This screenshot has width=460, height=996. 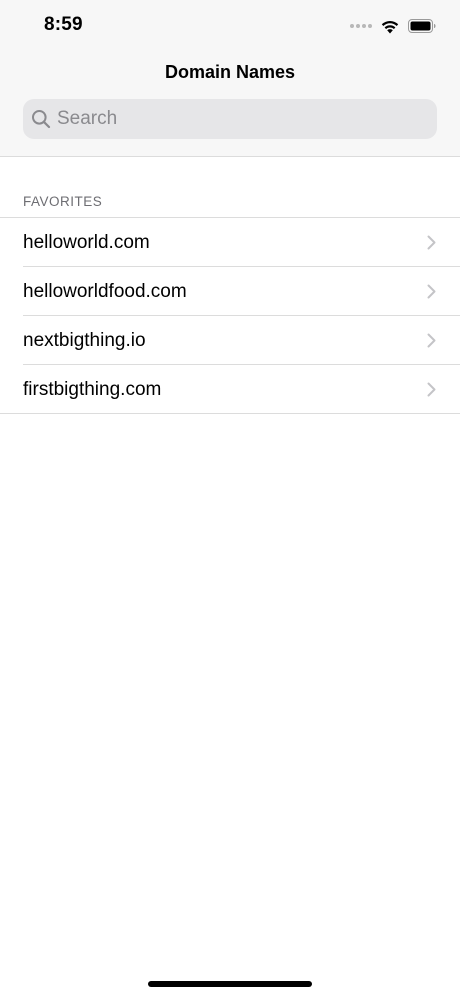 What do you see at coordinates (63, 201) in the screenshot?
I see `section-header-favorites: FAVORITES` at bounding box center [63, 201].